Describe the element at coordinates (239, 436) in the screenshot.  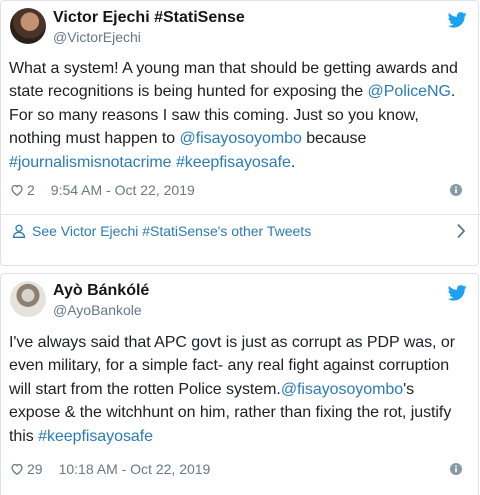
I see `tweet-text-line: this #keepfisayosafe` at that location.